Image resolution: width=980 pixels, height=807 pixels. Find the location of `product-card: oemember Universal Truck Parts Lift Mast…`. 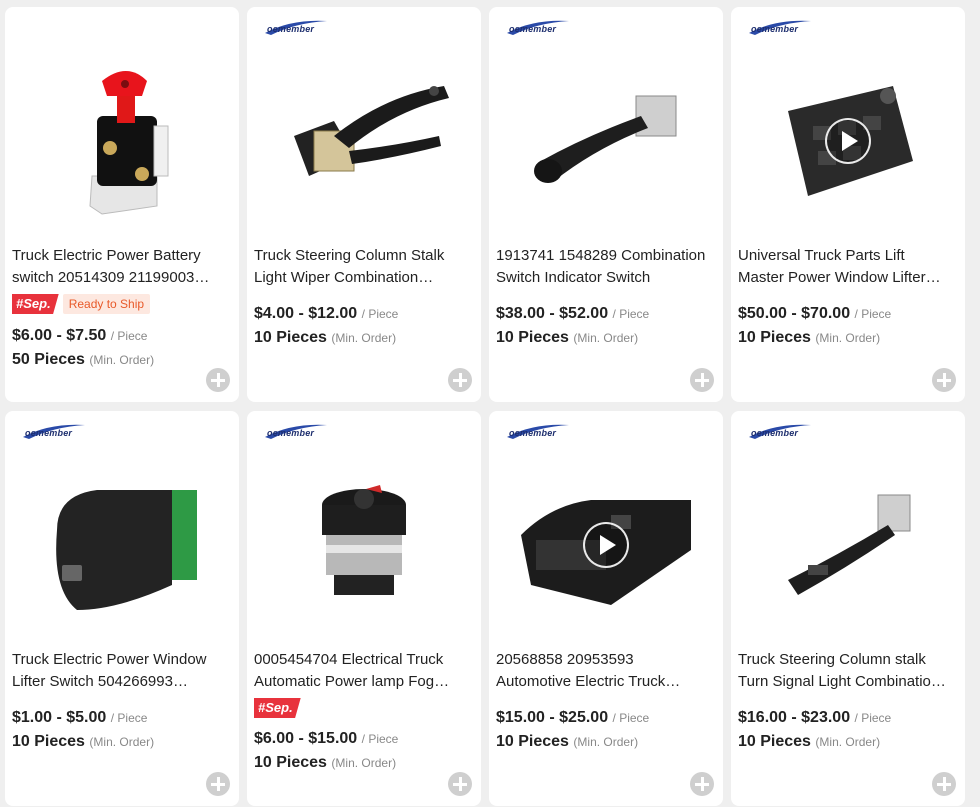

product-card: oemember Universal Truck Parts Lift Mast… is located at coordinates (848, 204).